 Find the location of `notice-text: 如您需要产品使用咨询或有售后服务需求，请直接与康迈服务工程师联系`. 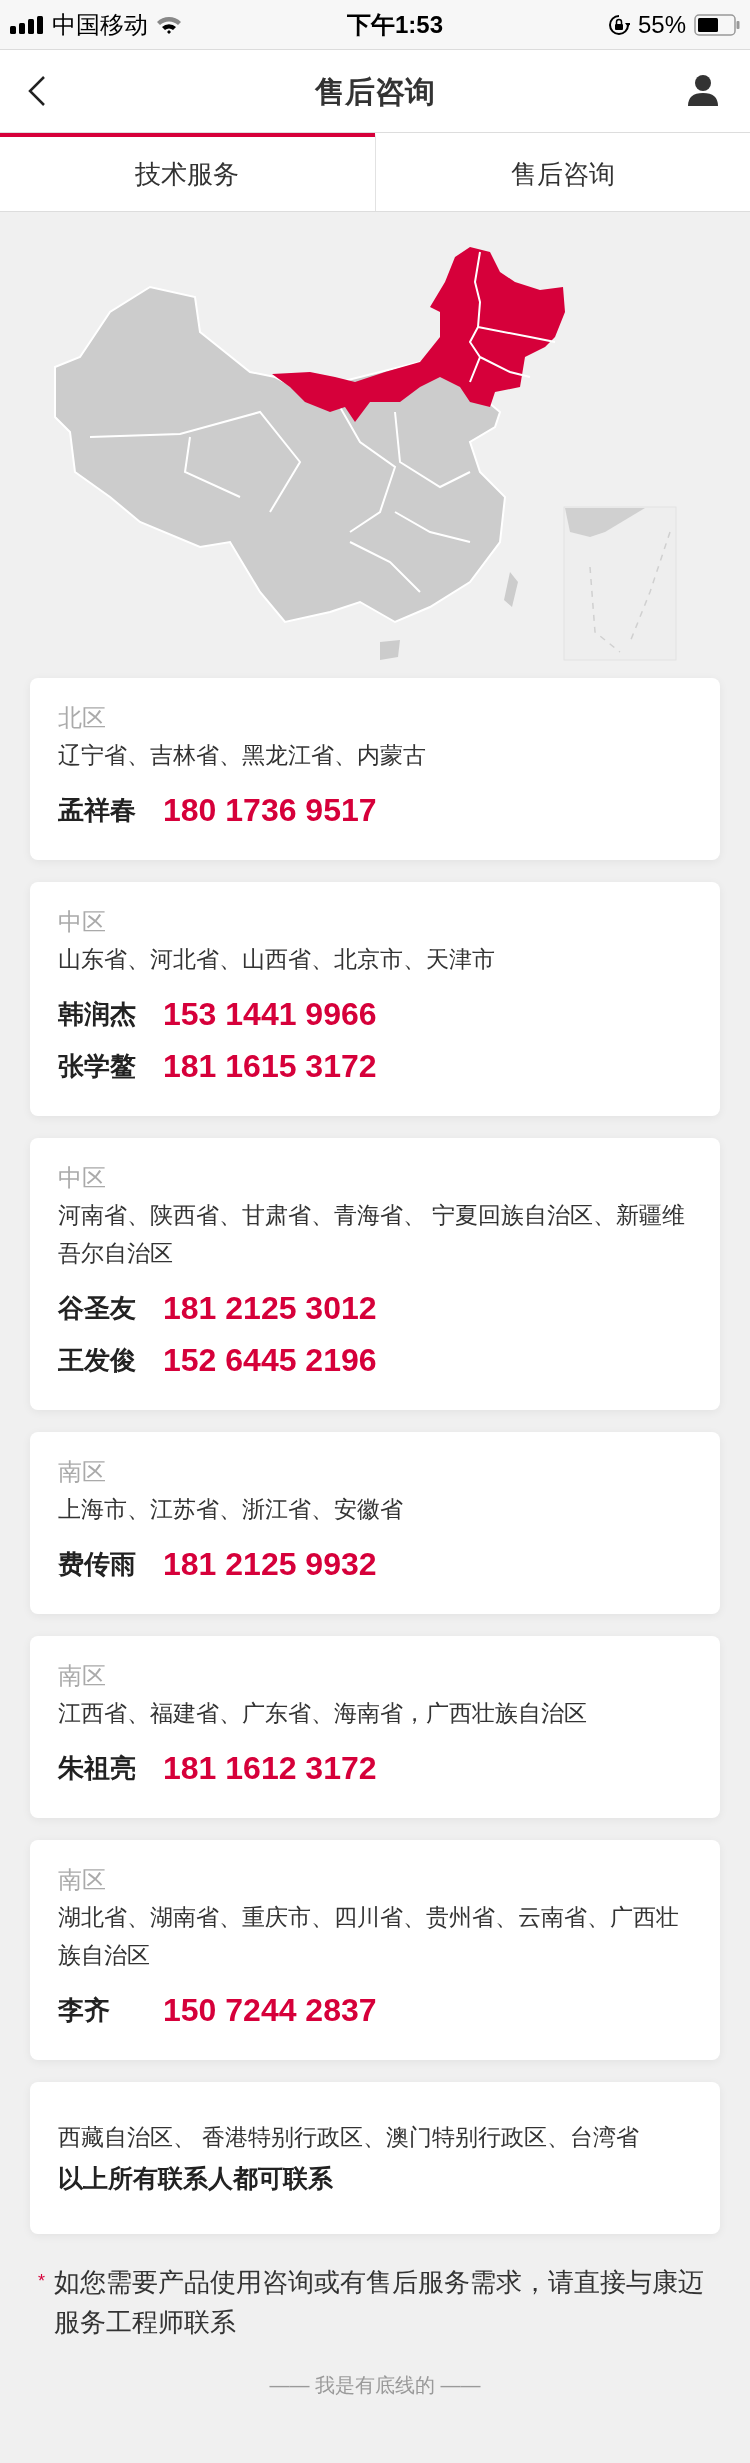

notice-text: 如您需要产品使用咨询或有售后服务需求，请直接与康迈服务工程师联系 is located at coordinates (379, 2302).